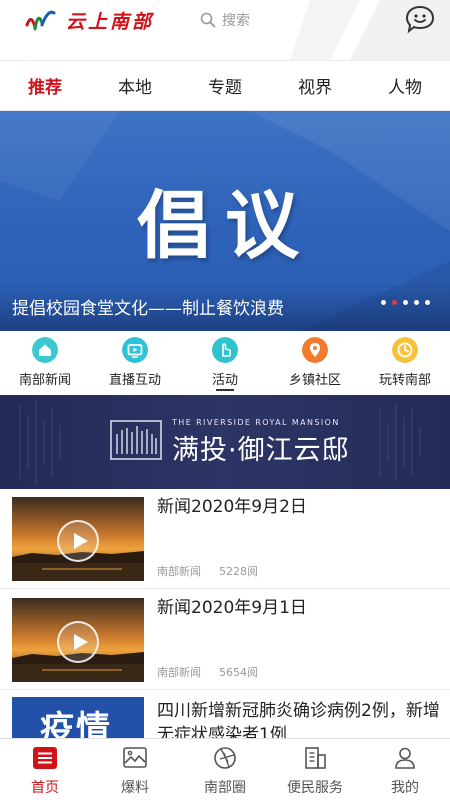 The height and width of the screenshot is (800, 450). I want to click on home-menu-icon, so click(45, 758).